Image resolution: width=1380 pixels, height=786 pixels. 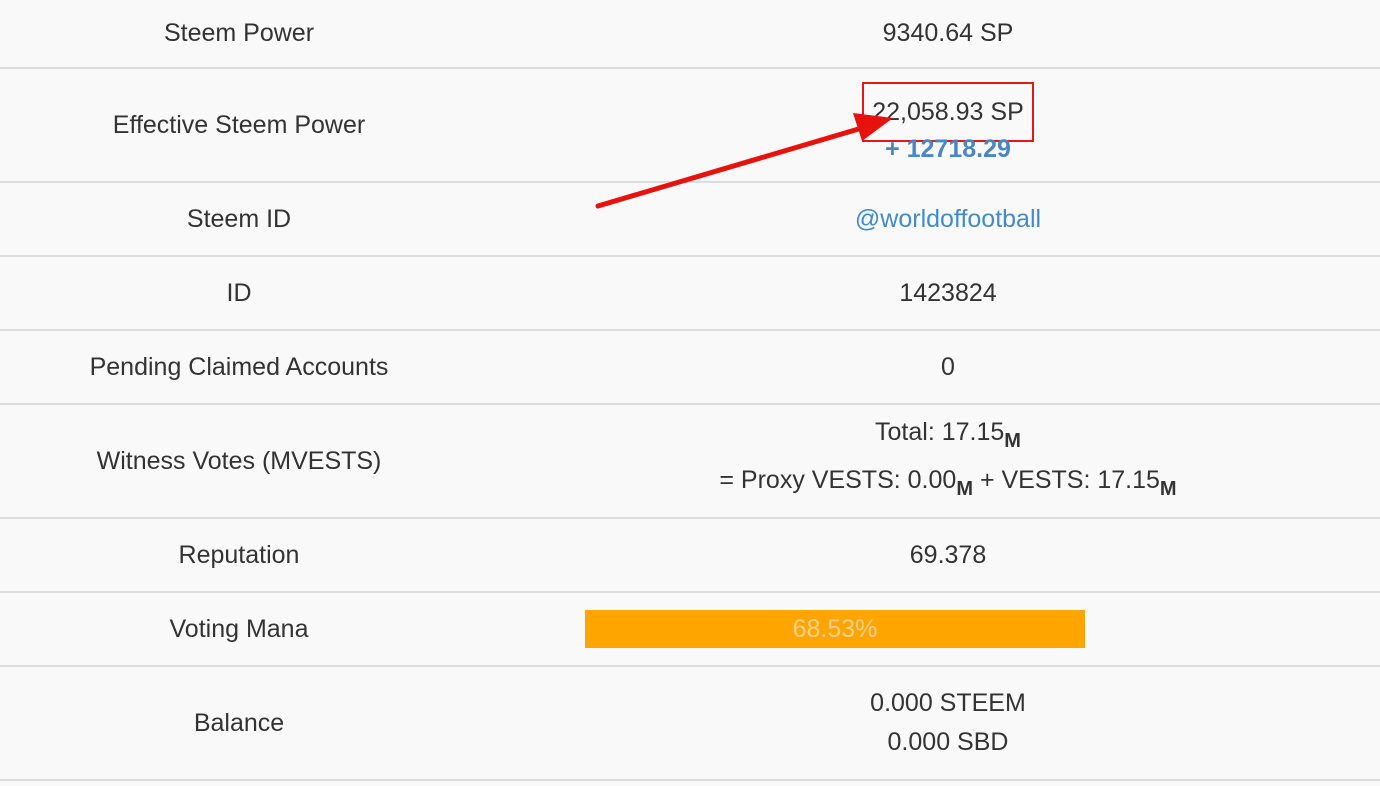 What do you see at coordinates (1128, 480) in the screenshot?
I see `vests-value: 17.15` at bounding box center [1128, 480].